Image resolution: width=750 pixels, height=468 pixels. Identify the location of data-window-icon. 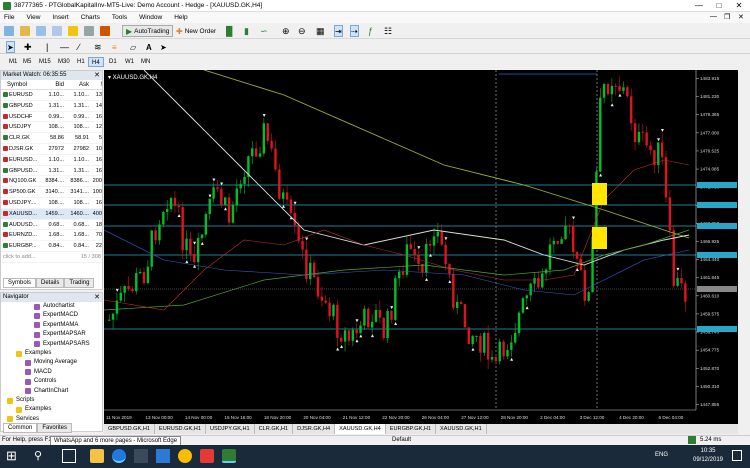
(57, 31).